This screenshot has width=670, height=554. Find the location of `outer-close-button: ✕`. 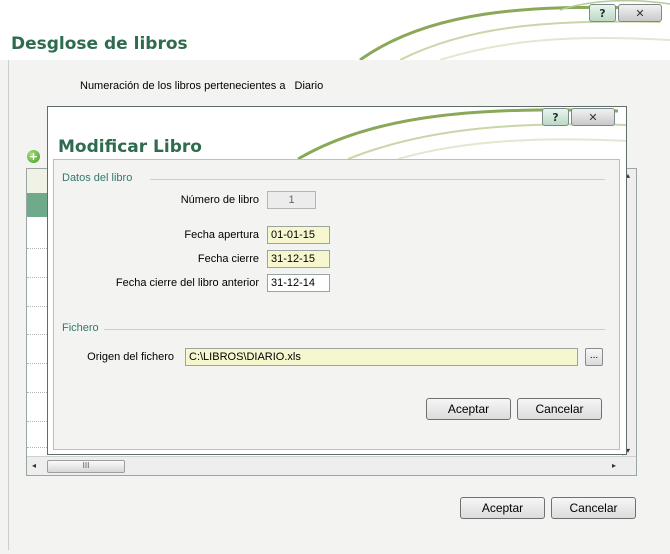

outer-close-button: ✕ is located at coordinates (640, 13).